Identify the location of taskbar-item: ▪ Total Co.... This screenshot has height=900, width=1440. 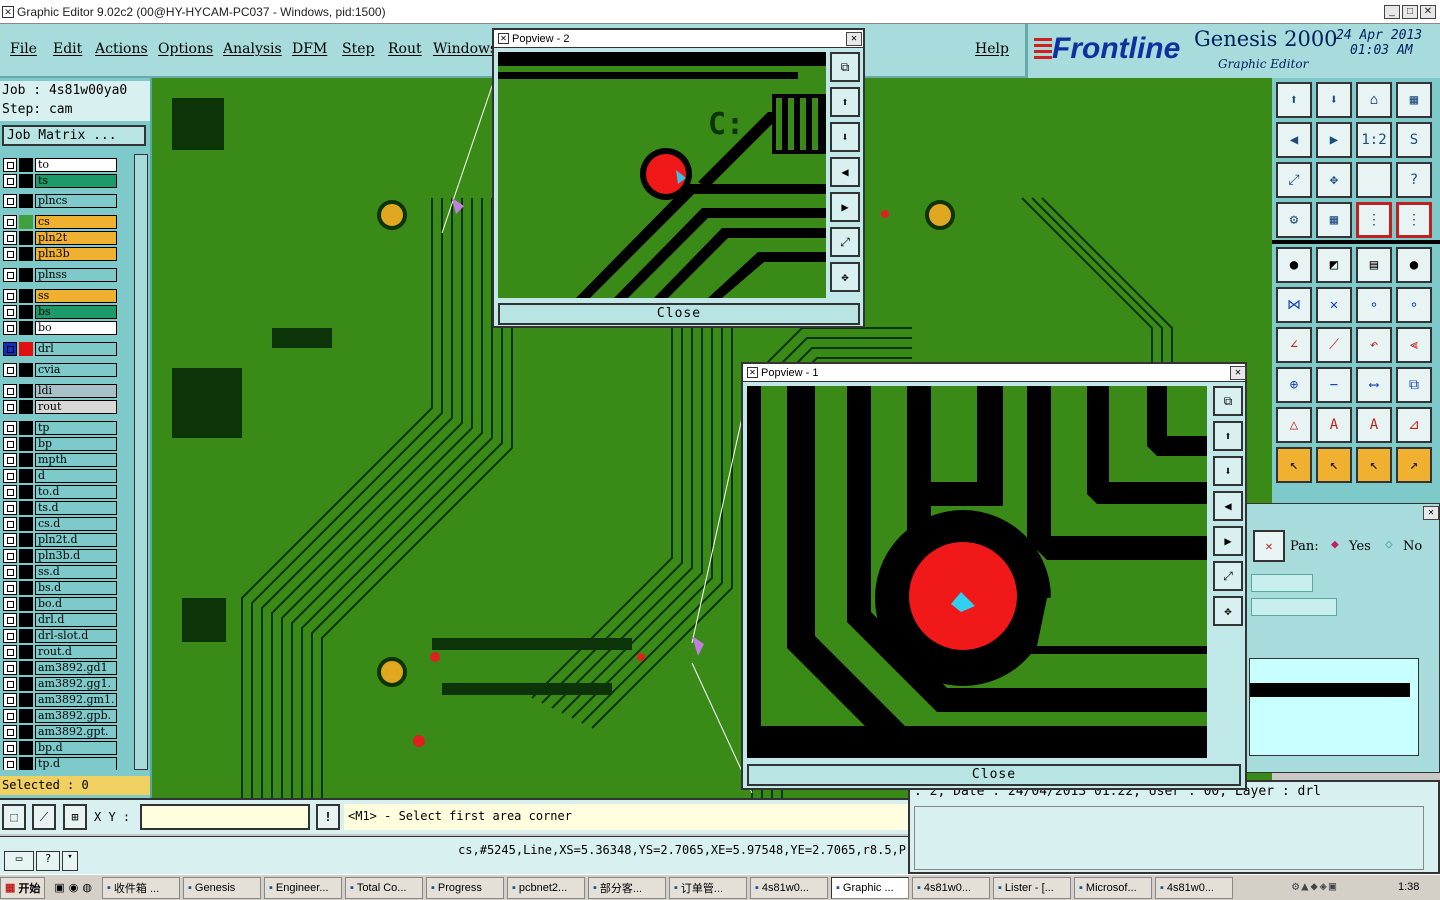
(384, 887).